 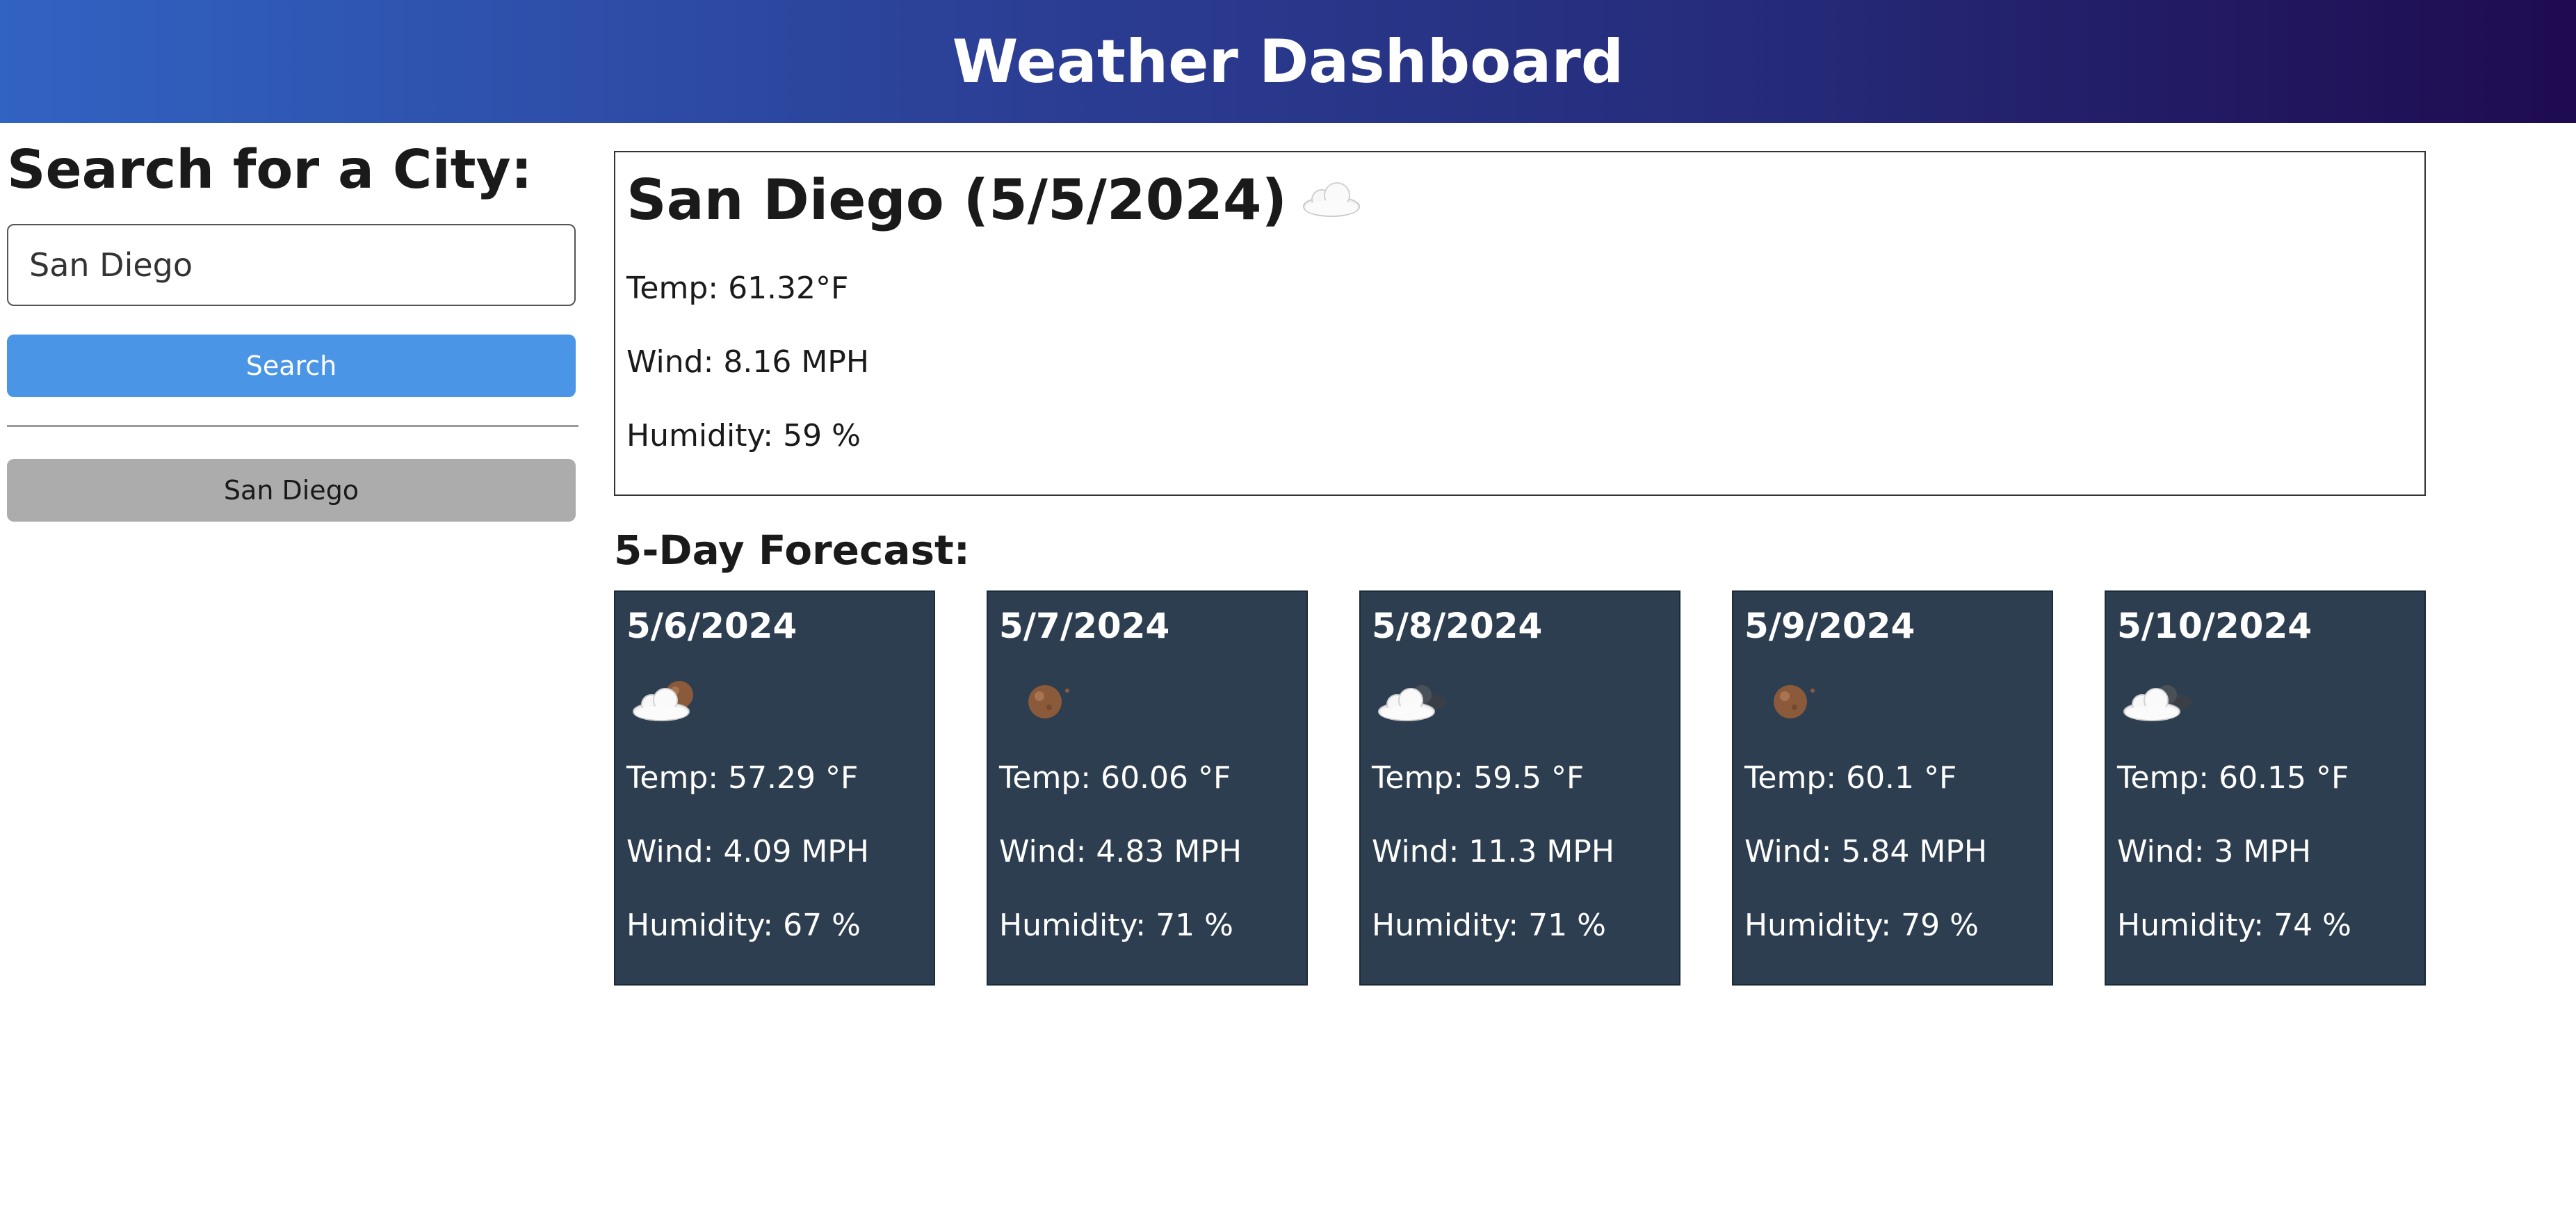 What do you see at coordinates (1084, 626) in the screenshot?
I see `forecast-date: 5/7/2024` at bounding box center [1084, 626].